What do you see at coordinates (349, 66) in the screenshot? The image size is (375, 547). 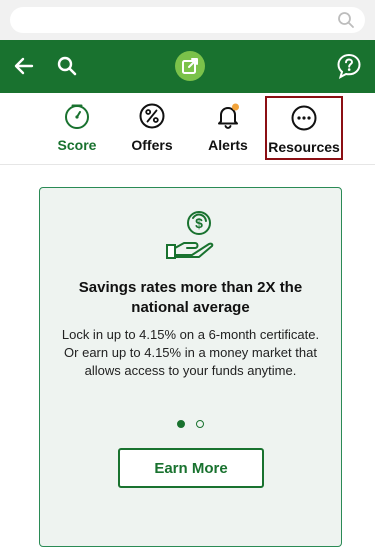 I see `help-chat-icon` at bounding box center [349, 66].